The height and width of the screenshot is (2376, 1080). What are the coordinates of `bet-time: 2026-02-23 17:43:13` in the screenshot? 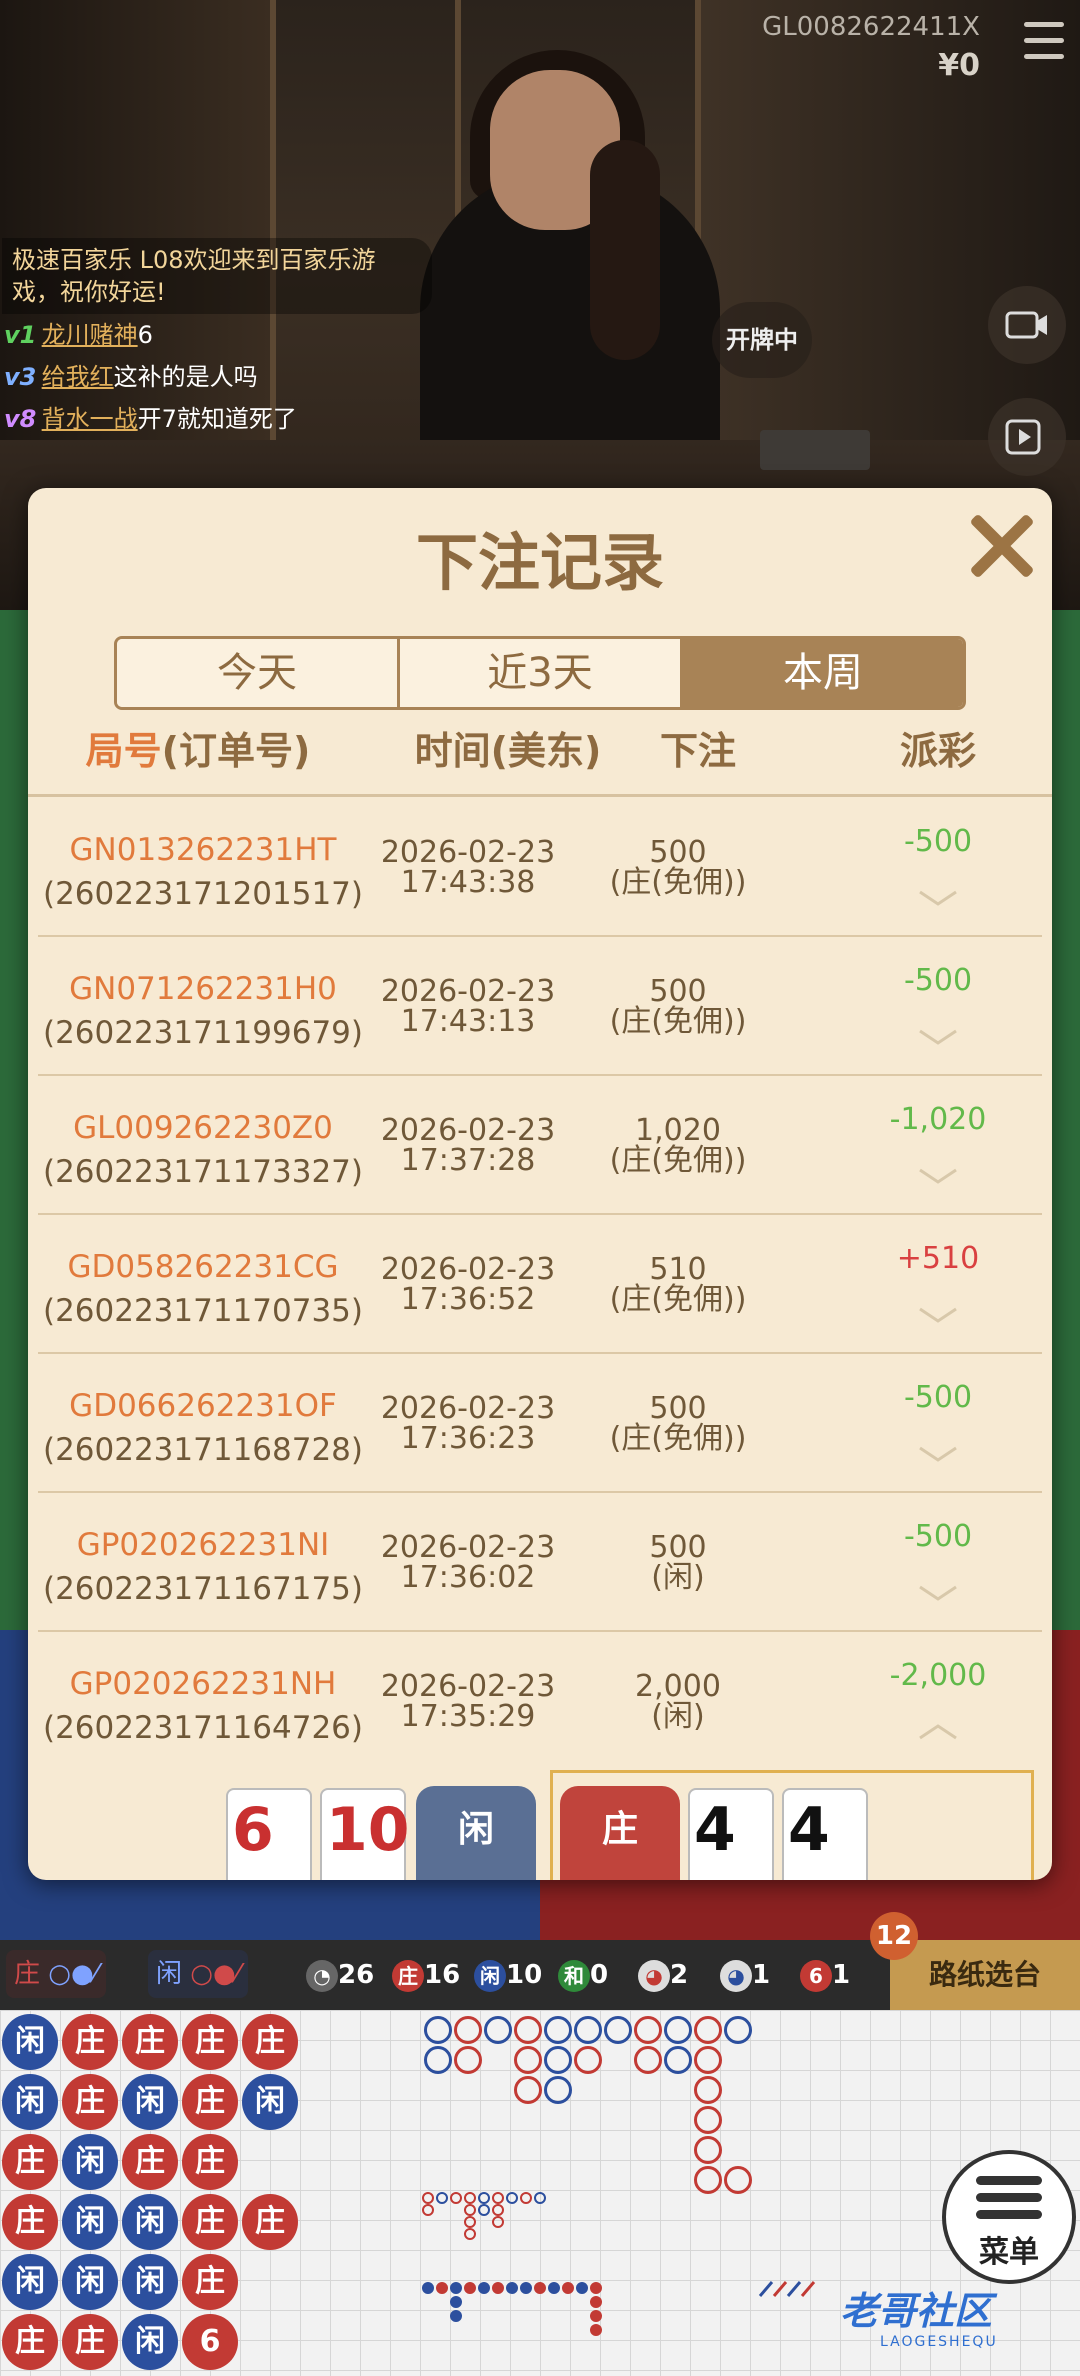 It's located at (468, 1006).